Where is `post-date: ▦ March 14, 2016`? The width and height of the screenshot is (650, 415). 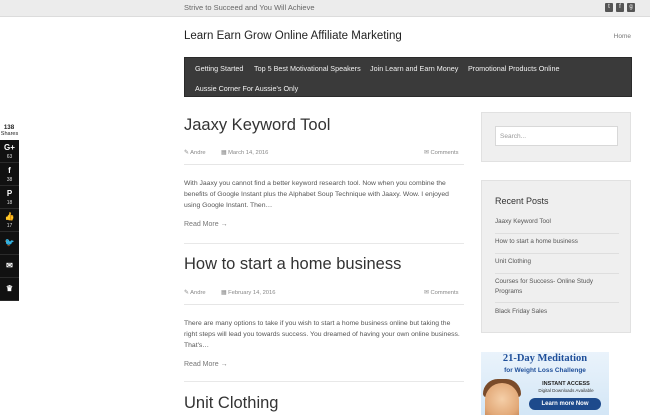 post-date: ▦ March 14, 2016 is located at coordinates (245, 153).